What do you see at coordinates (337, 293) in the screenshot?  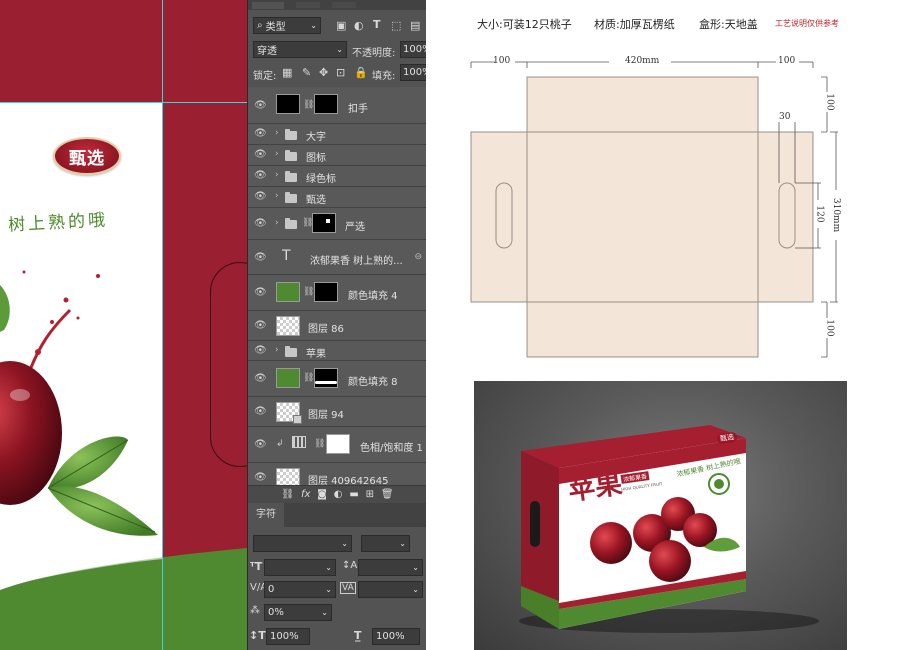 I see `layer-row: 👁 ⛓ 颜色填充 4` at bounding box center [337, 293].